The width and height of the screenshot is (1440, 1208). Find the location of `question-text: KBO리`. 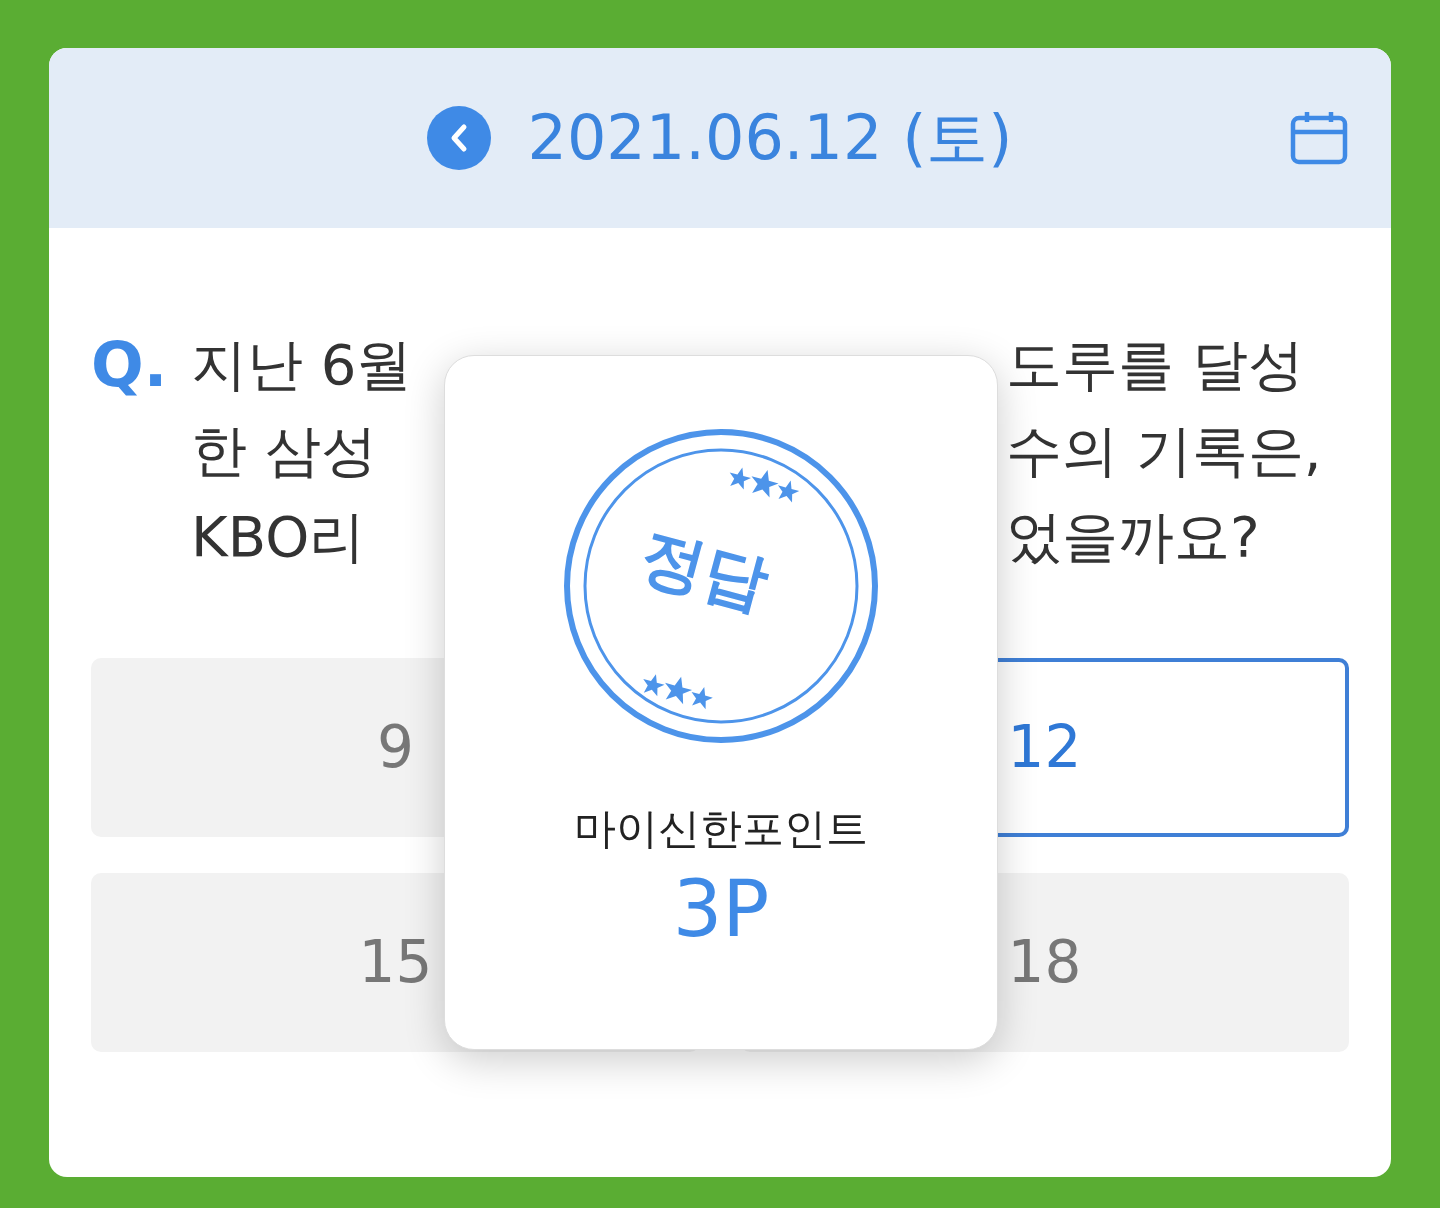

question-text: KBO리 is located at coordinates (279, 537).